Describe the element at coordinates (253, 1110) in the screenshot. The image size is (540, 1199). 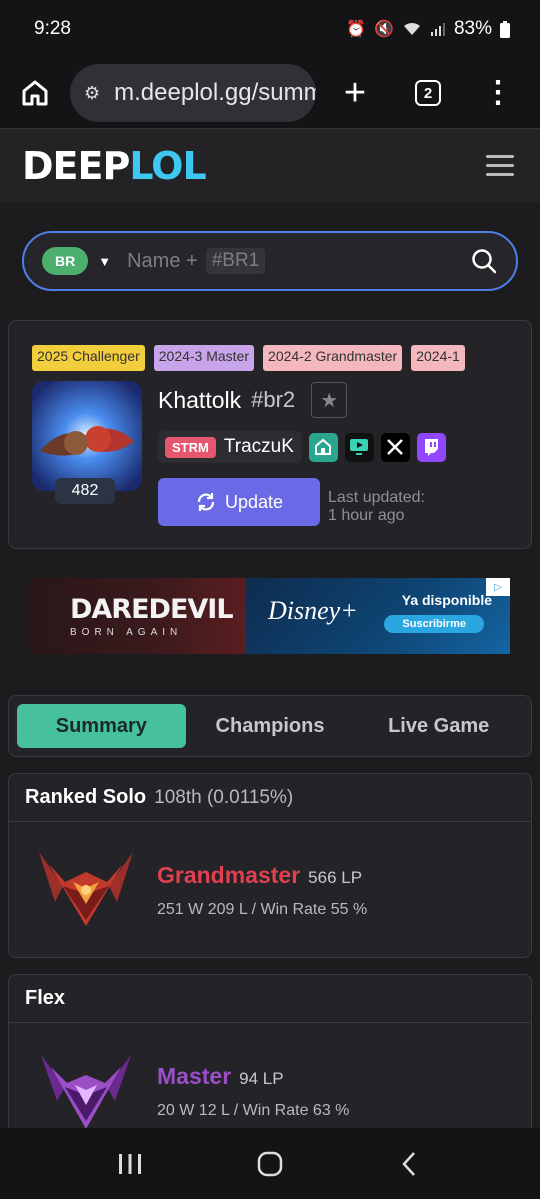
I see `flex-record: 20 W 12 L / Win Rate 63 %` at that location.